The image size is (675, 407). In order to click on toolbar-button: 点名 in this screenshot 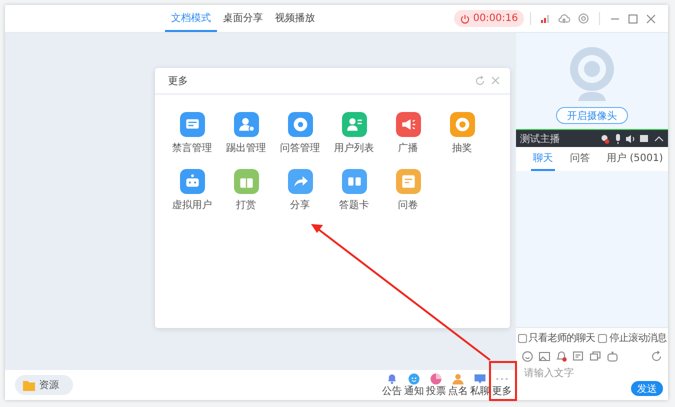, I will do `click(458, 385)`.